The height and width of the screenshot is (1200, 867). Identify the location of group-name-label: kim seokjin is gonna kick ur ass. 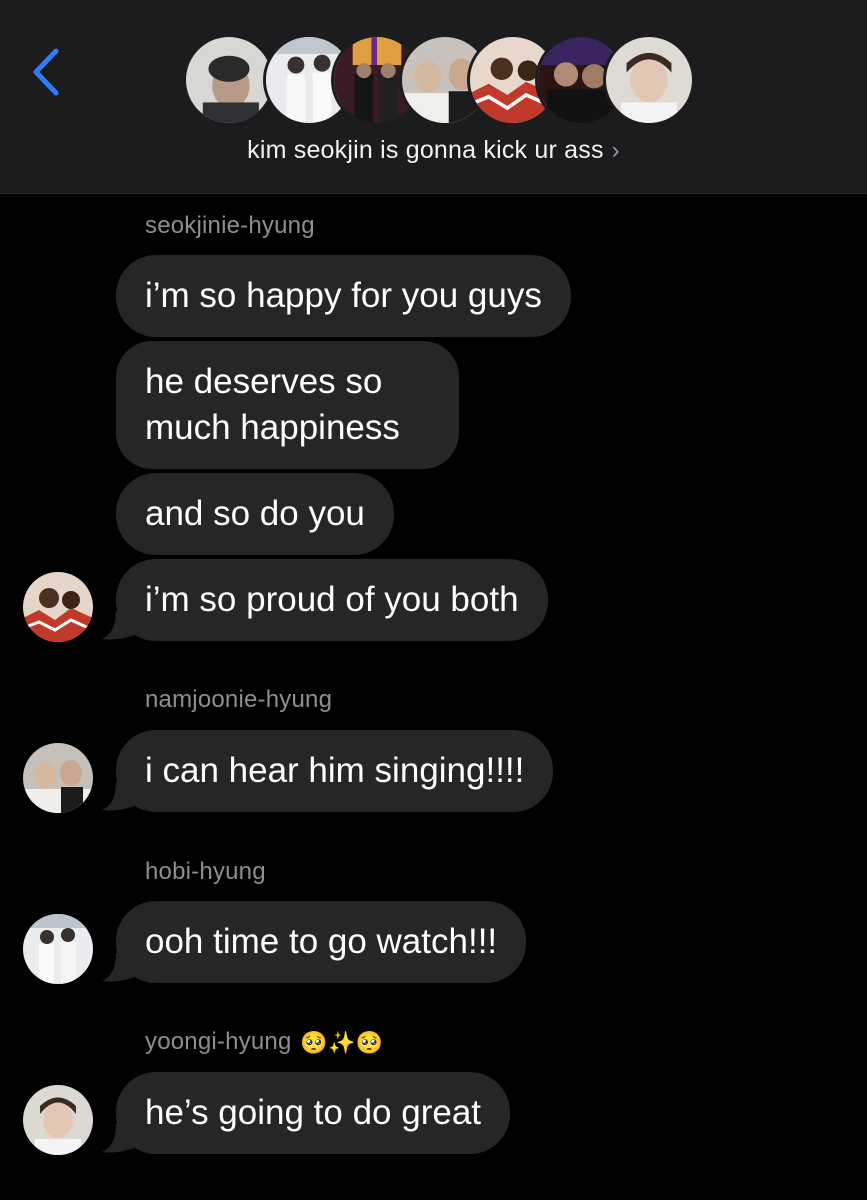
(425, 150).